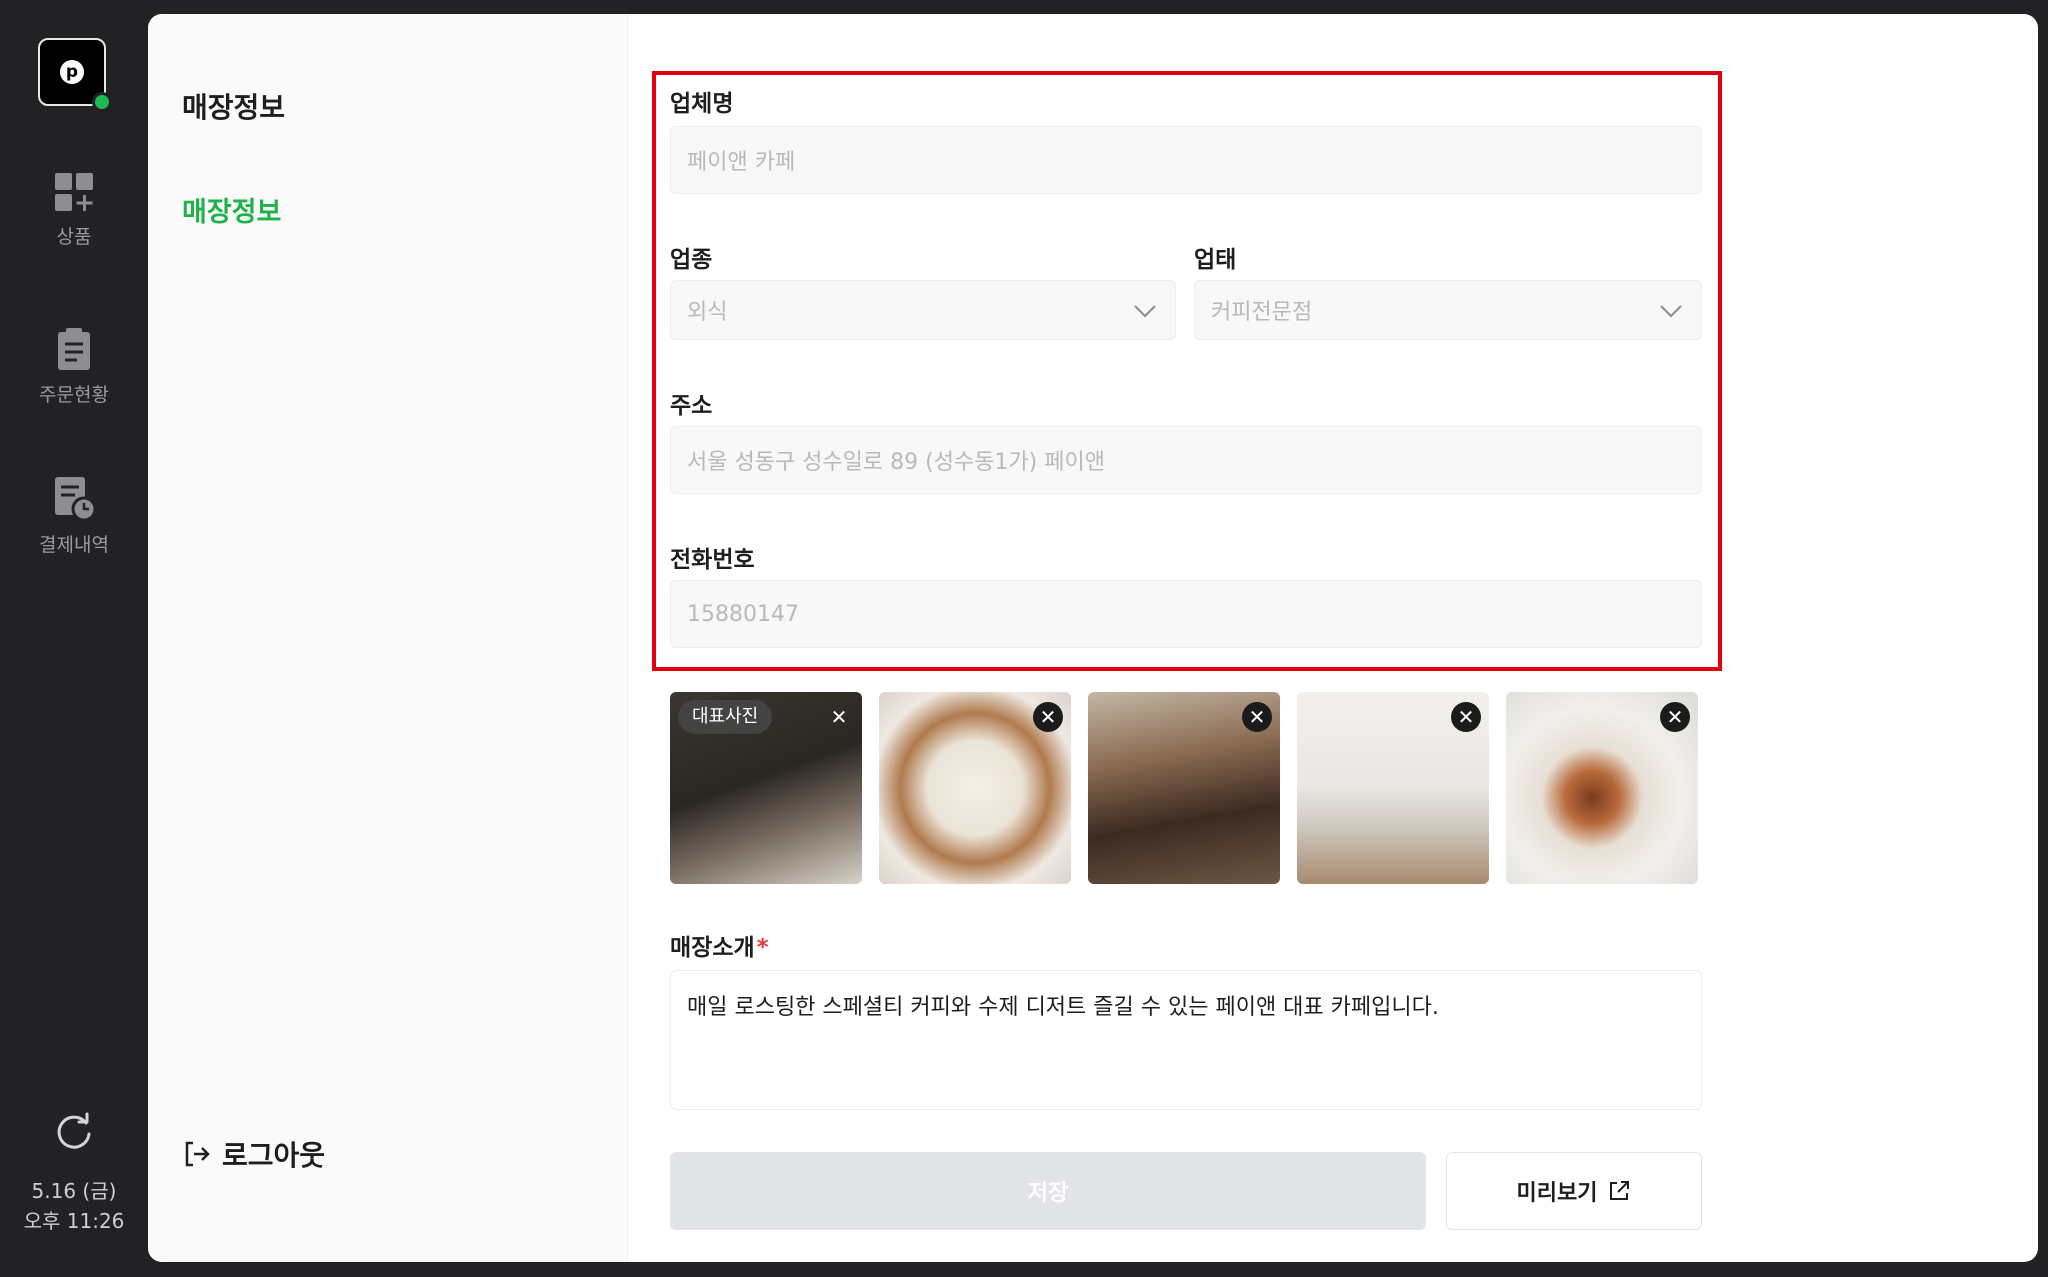  What do you see at coordinates (712, 560) in the screenshot?
I see `phone-label: 전화번호` at bounding box center [712, 560].